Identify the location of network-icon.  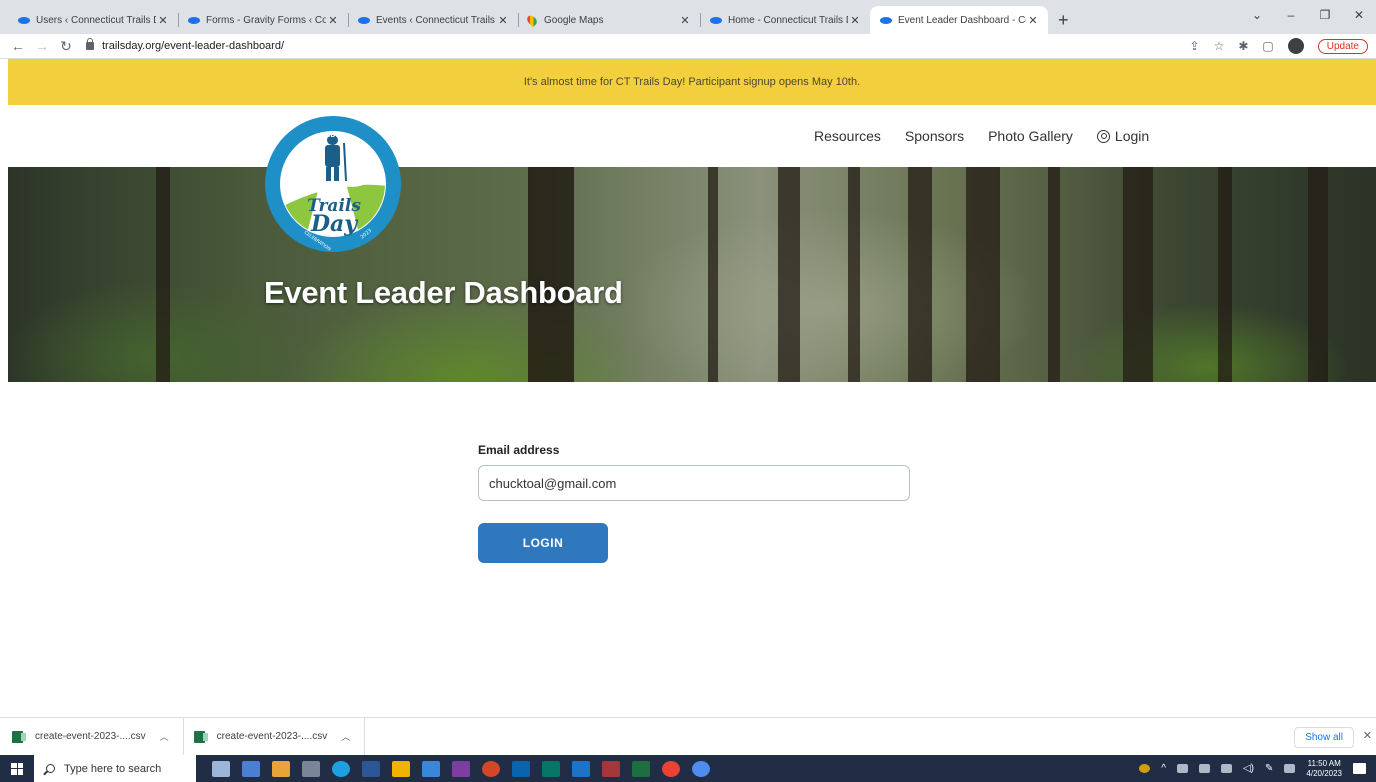
(1182, 768).